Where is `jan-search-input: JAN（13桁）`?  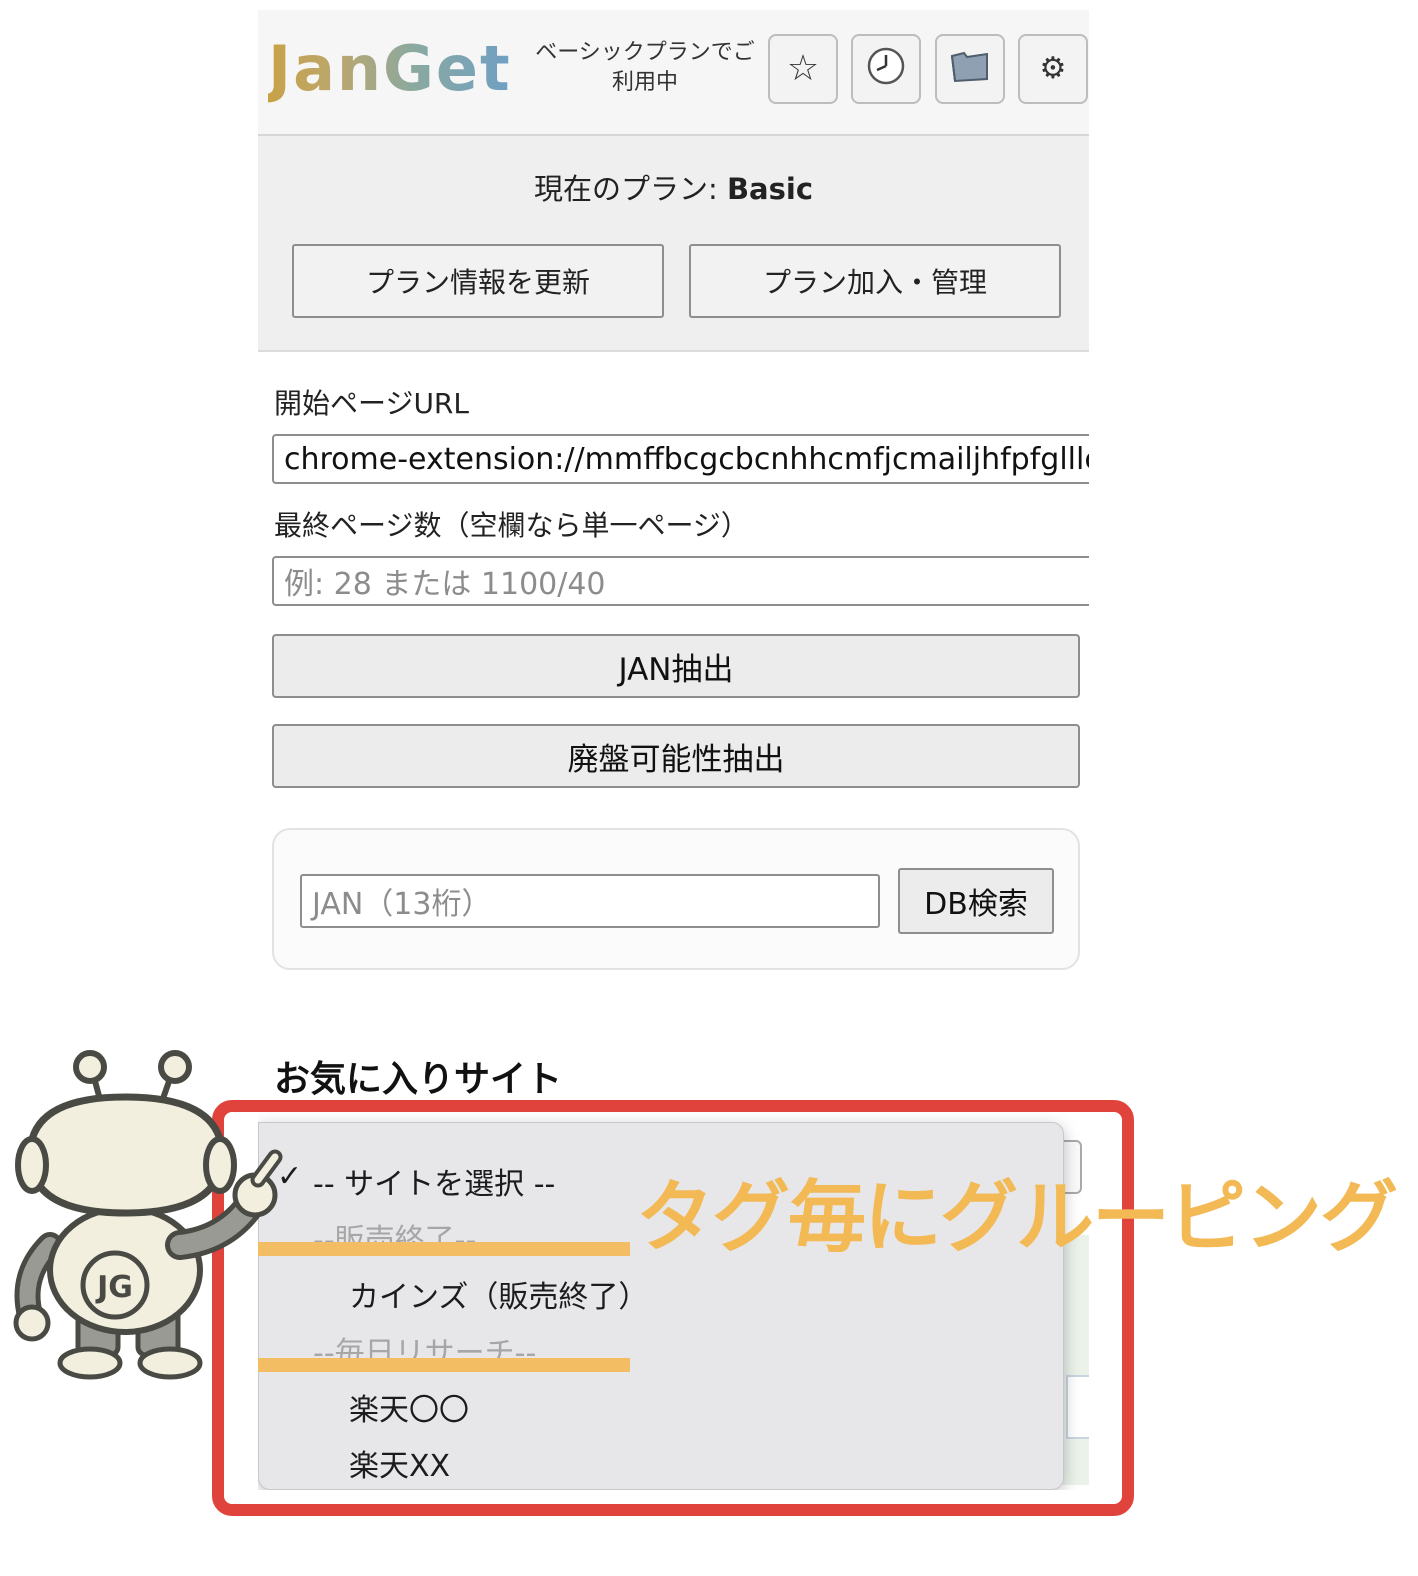
jan-search-input: JAN（13桁） is located at coordinates (590, 901).